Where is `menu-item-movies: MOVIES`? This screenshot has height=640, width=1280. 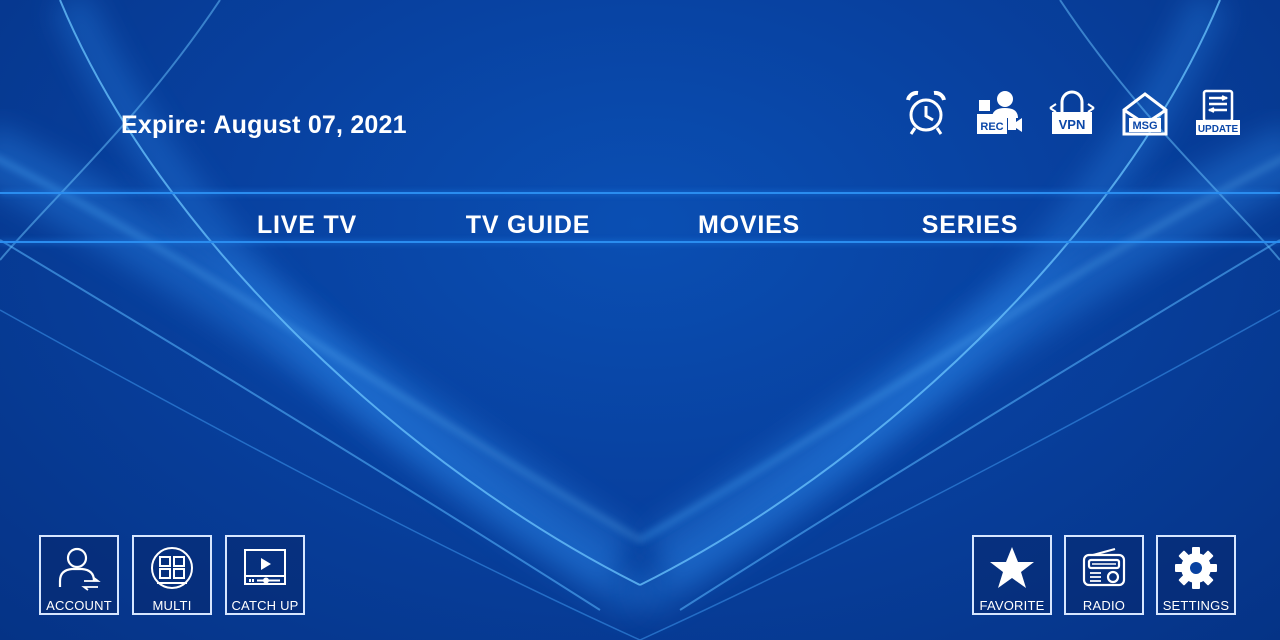
menu-item-movies: MOVIES is located at coordinates (749, 218).